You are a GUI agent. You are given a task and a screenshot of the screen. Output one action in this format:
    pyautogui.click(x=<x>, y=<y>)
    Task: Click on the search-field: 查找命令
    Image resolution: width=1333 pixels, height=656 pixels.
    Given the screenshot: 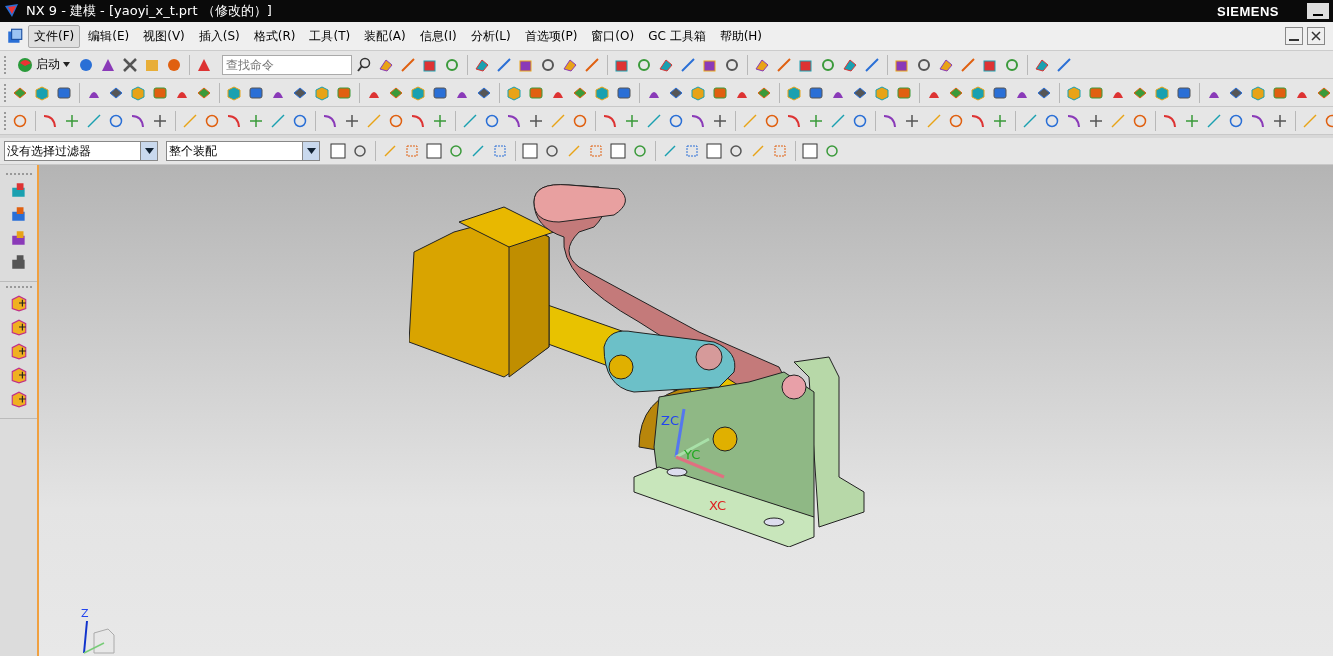 What is the action you would take?
    pyautogui.click(x=287, y=64)
    